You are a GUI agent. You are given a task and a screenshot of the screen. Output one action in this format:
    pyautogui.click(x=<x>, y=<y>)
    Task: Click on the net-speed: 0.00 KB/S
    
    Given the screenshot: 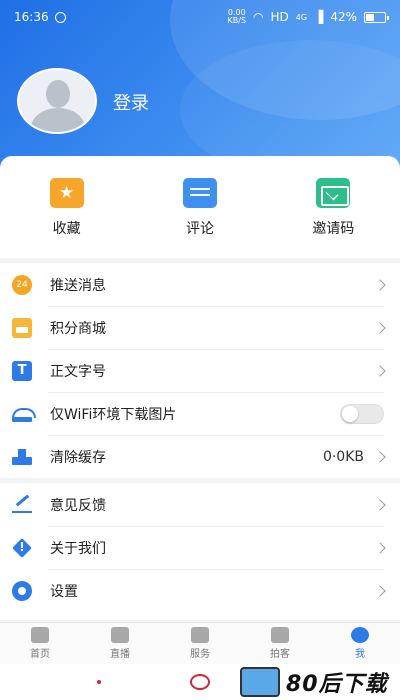 What is the action you would take?
    pyautogui.click(x=237, y=17)
    